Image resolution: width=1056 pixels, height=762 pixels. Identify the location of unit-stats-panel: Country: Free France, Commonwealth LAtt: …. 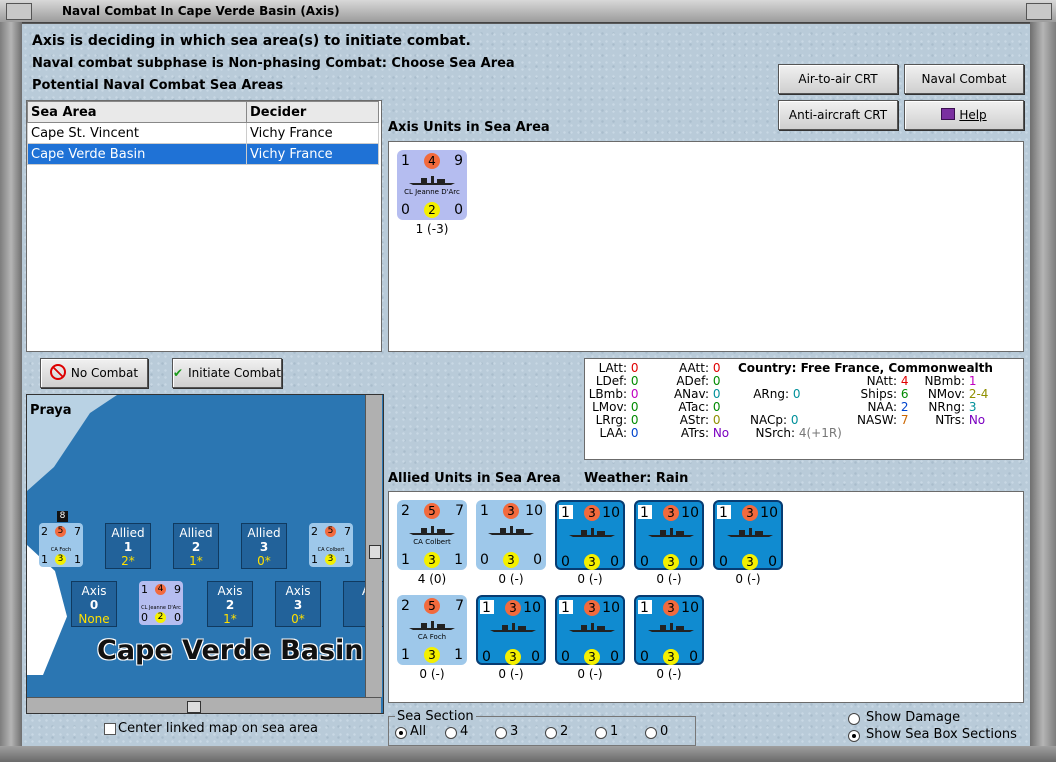
(804, 409).